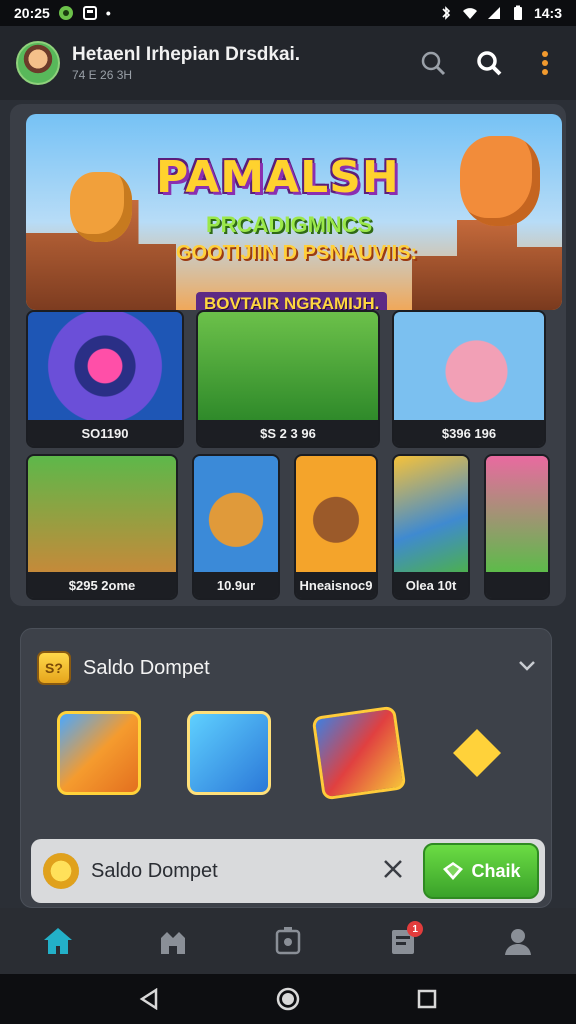  Describe the element at coordinates (102, 75) in the screenshot. I see `page-subtitle: 74 E 26 3H` at that location.